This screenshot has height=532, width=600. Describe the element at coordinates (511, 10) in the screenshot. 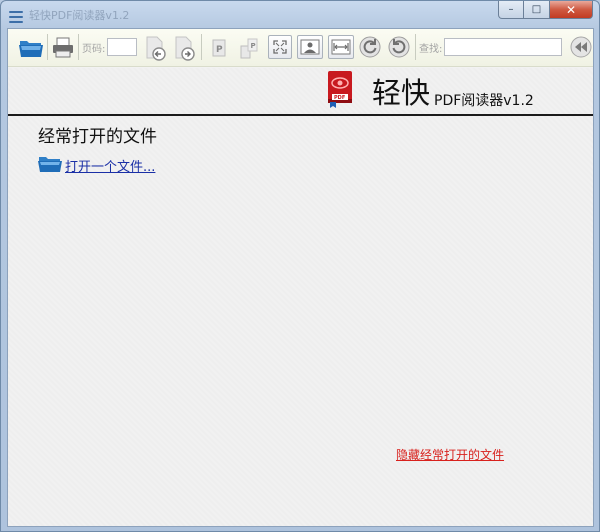

I see `minimize-button: –` at that location.